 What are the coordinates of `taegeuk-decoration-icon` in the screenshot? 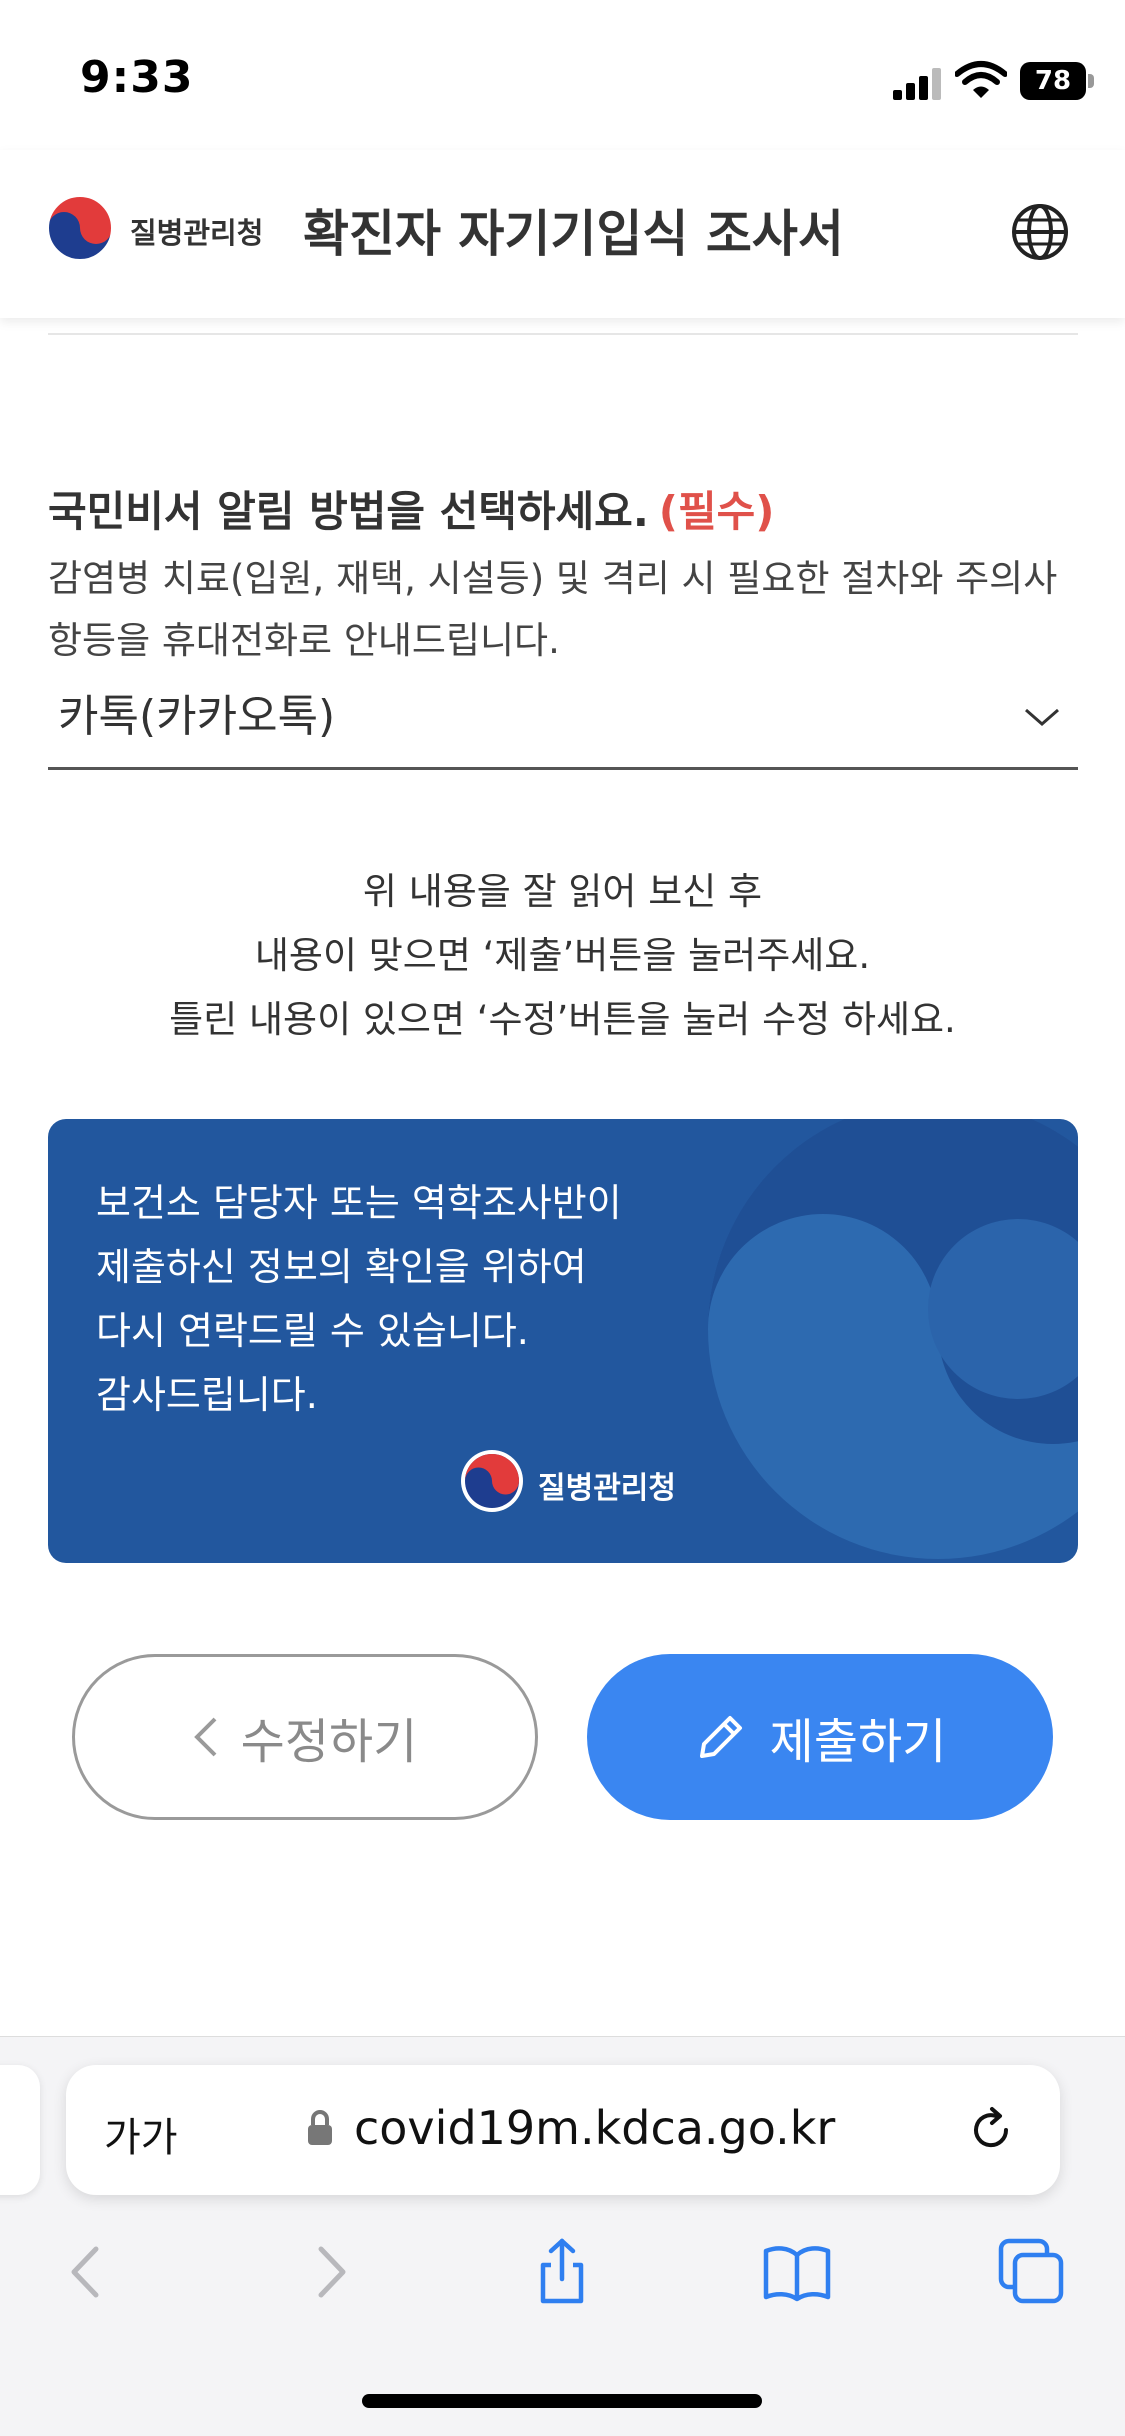 It's located at (893, 1339).